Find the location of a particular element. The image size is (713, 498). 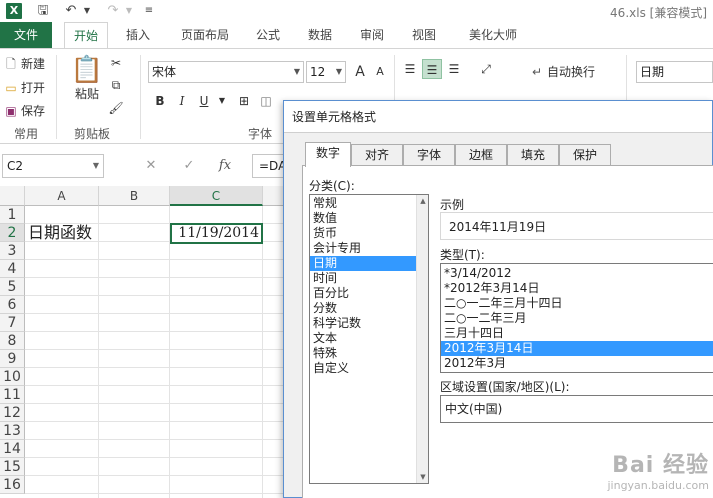

tab-formulas: 公式 is located at coordinates (268, 35).